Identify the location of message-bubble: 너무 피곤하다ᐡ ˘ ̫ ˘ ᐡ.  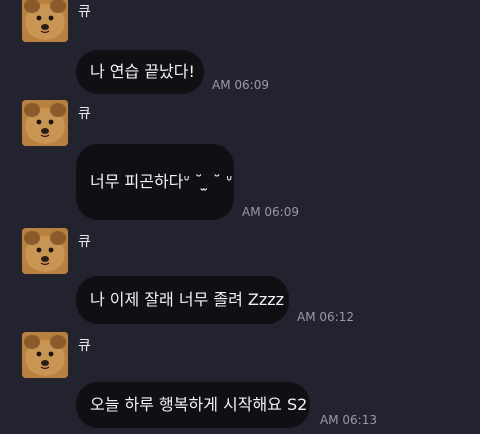
(155, 182).